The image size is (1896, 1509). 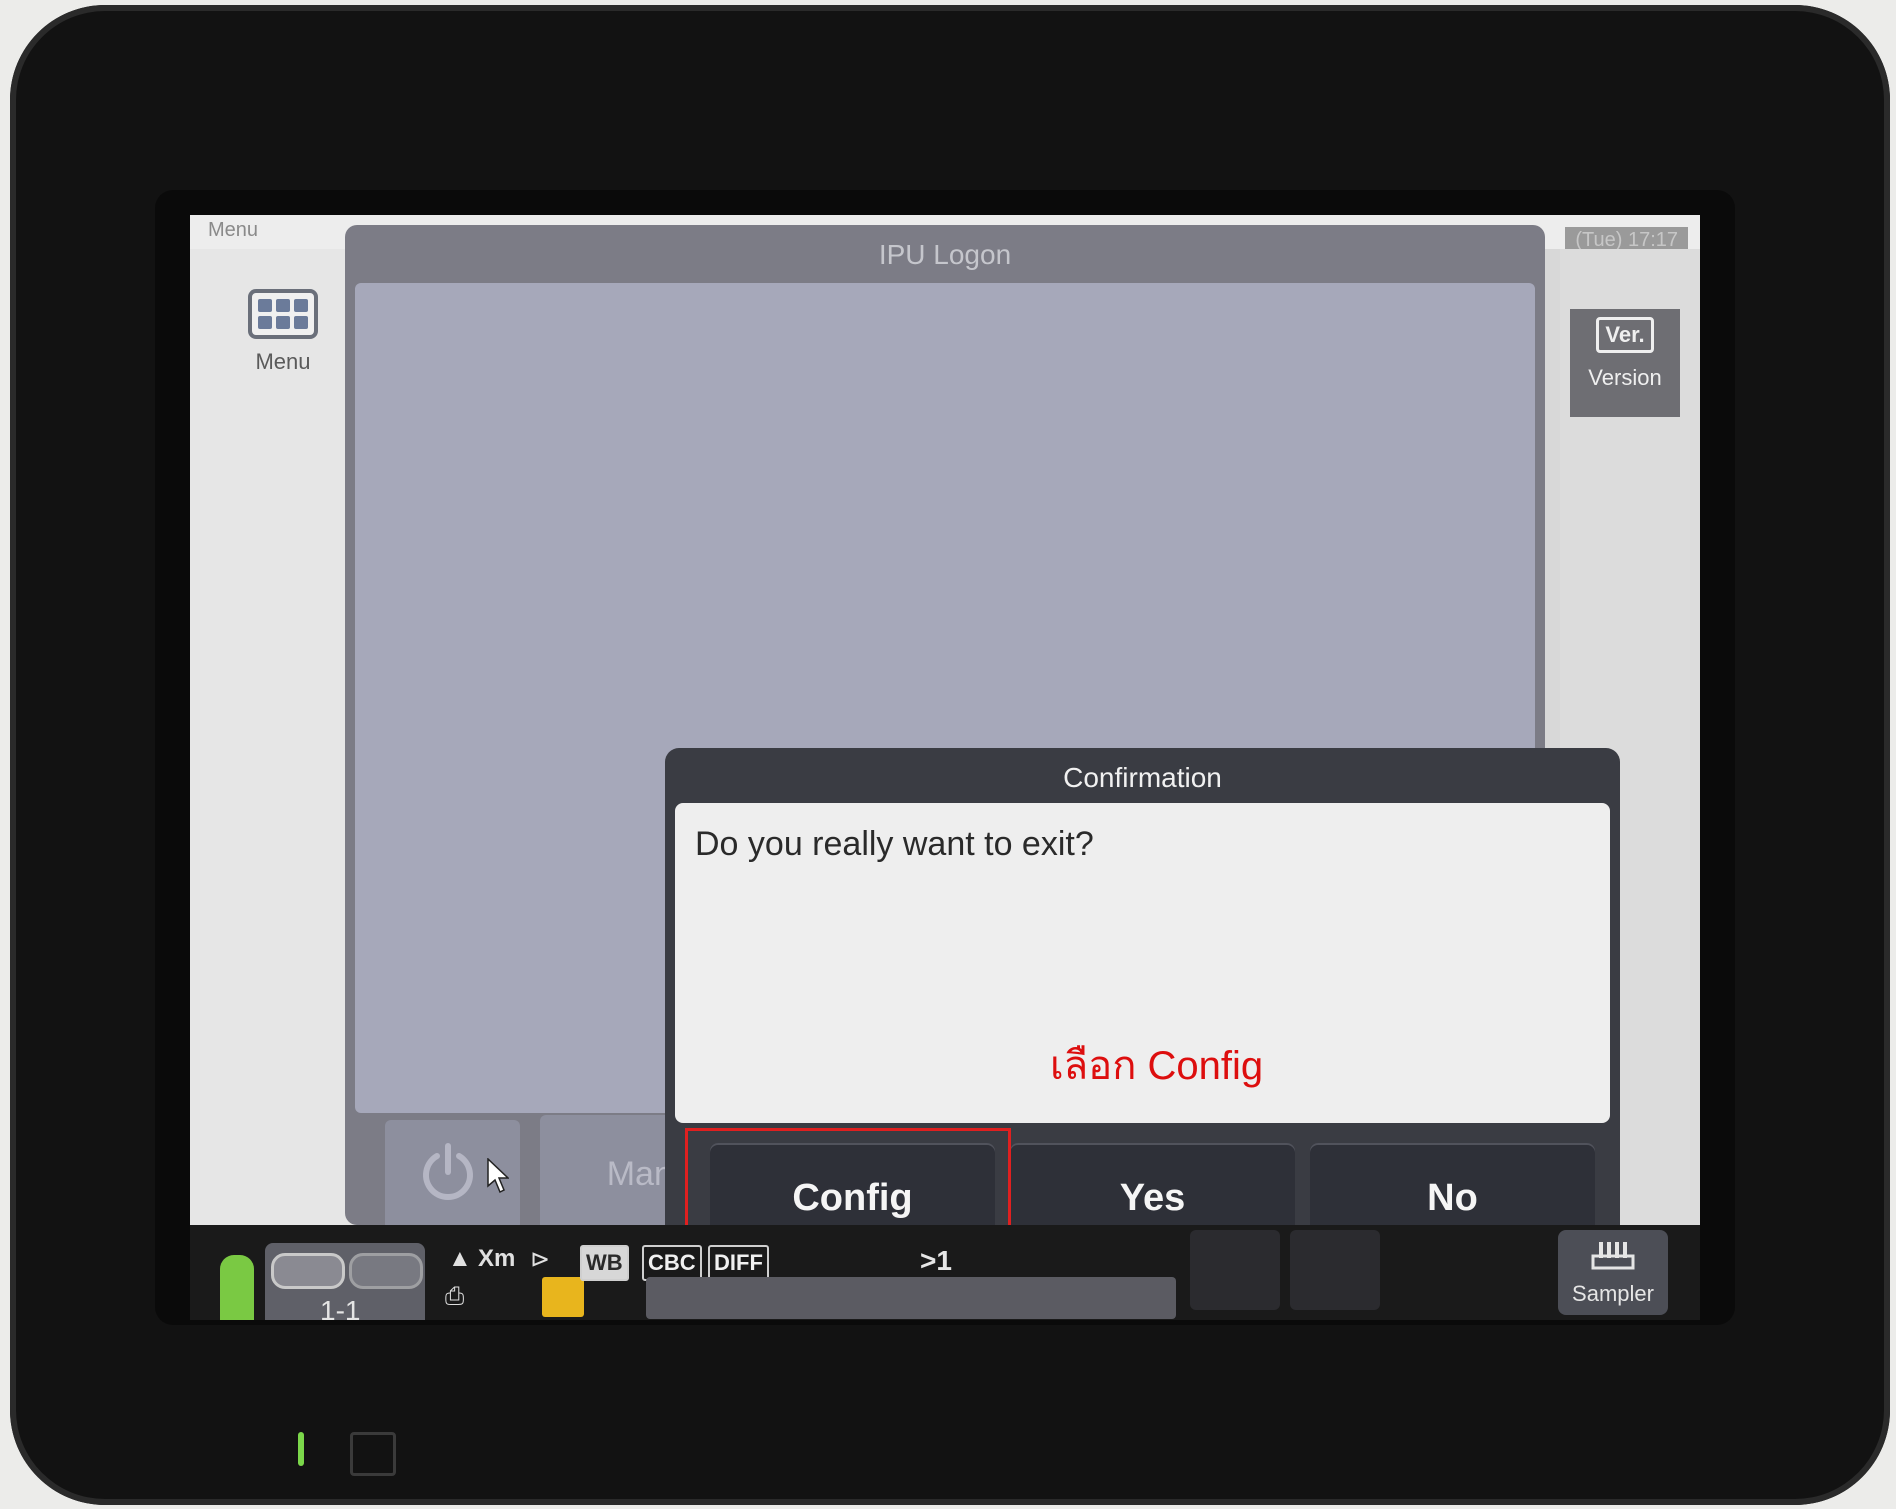 What do you see at coordinates (945, 254) in the screenshot?
I see `logon-window-title: IPU Logon` at bounding box center [945, 254].